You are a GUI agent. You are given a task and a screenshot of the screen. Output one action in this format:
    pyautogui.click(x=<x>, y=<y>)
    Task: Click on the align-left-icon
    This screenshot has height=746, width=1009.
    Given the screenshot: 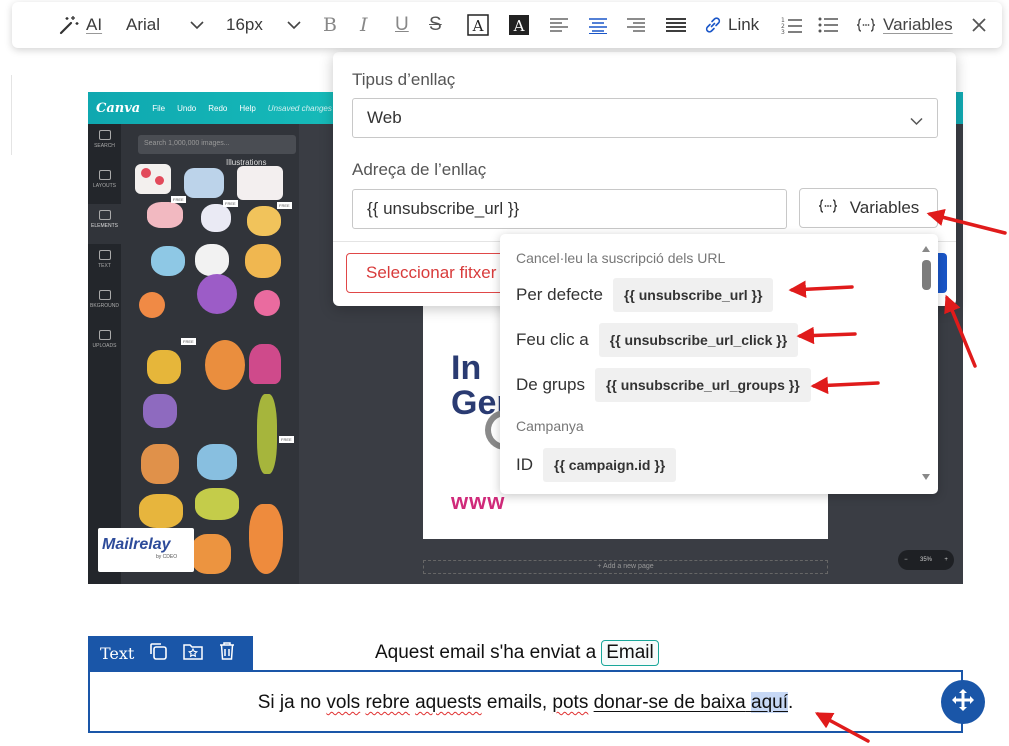 What is the action you would take?
    pyautogui.click(x=559, y=25)
    